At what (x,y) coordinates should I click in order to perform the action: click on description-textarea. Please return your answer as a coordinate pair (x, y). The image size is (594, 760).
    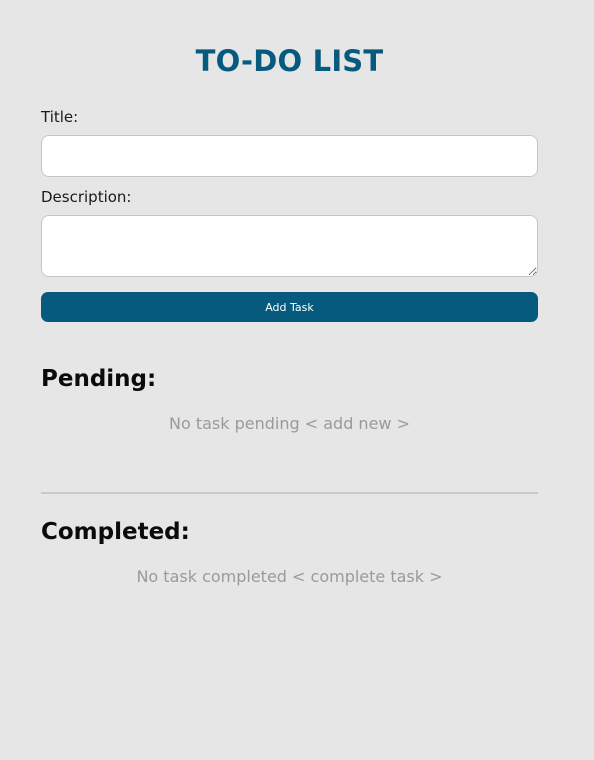
    Looking at the image, I should click on (289, 246).